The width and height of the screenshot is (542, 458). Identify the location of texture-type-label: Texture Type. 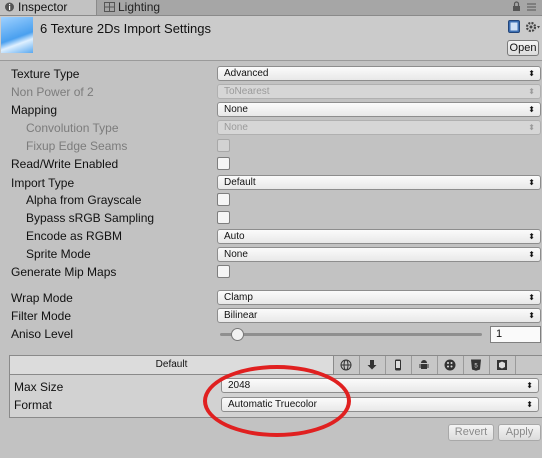
(45, 74).